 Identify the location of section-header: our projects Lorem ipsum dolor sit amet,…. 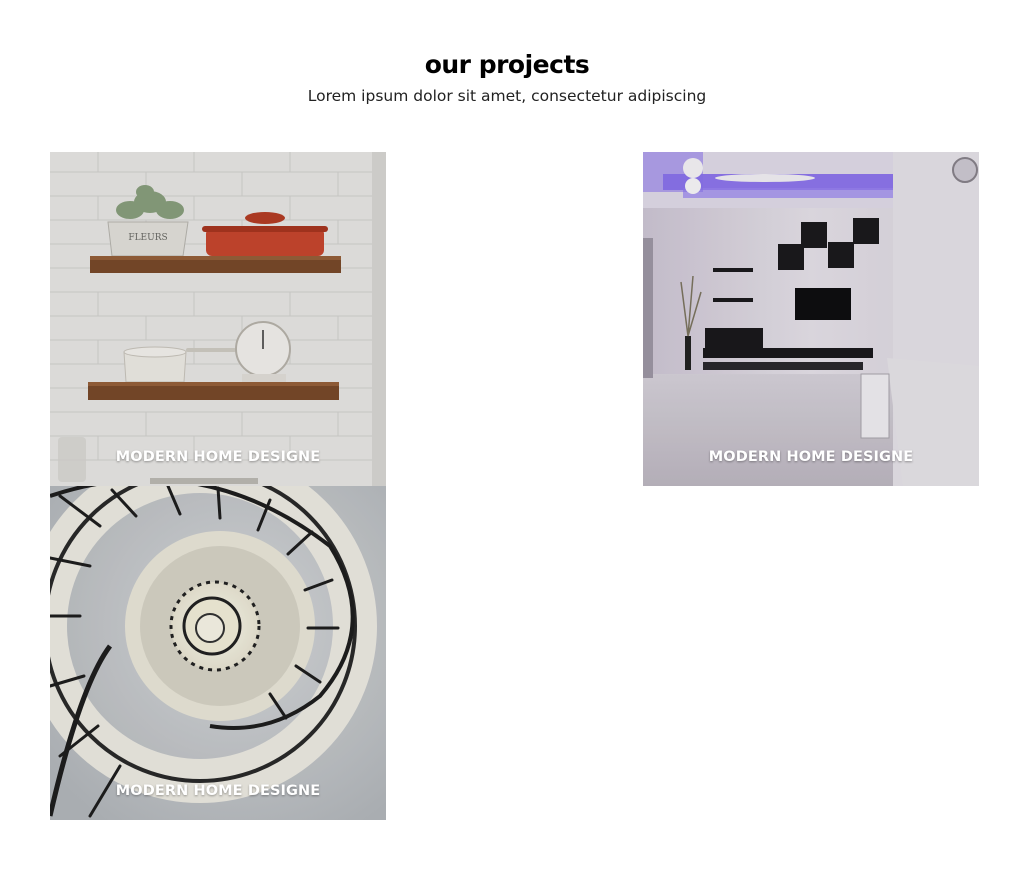
(507, 75).